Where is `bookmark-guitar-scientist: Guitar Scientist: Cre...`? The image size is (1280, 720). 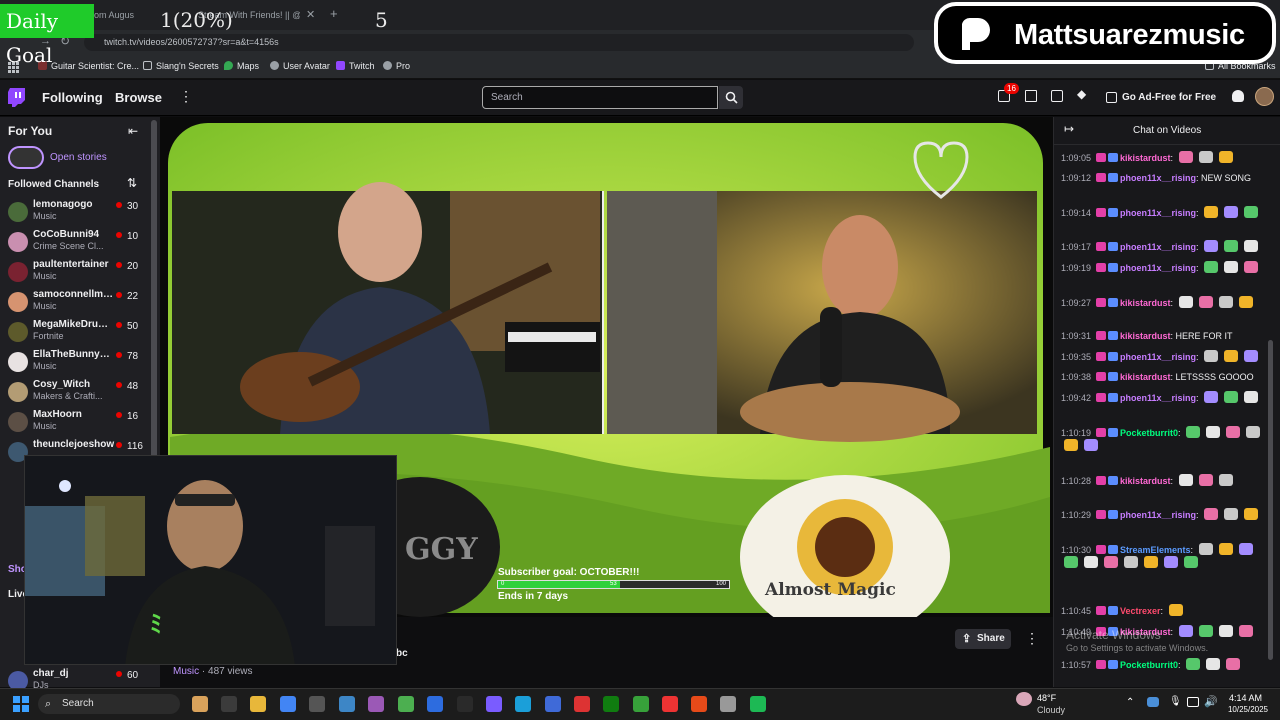
bookmark-guitar-scientist: Guitar Scientist: Cre... is located at coordinates (88, 66).